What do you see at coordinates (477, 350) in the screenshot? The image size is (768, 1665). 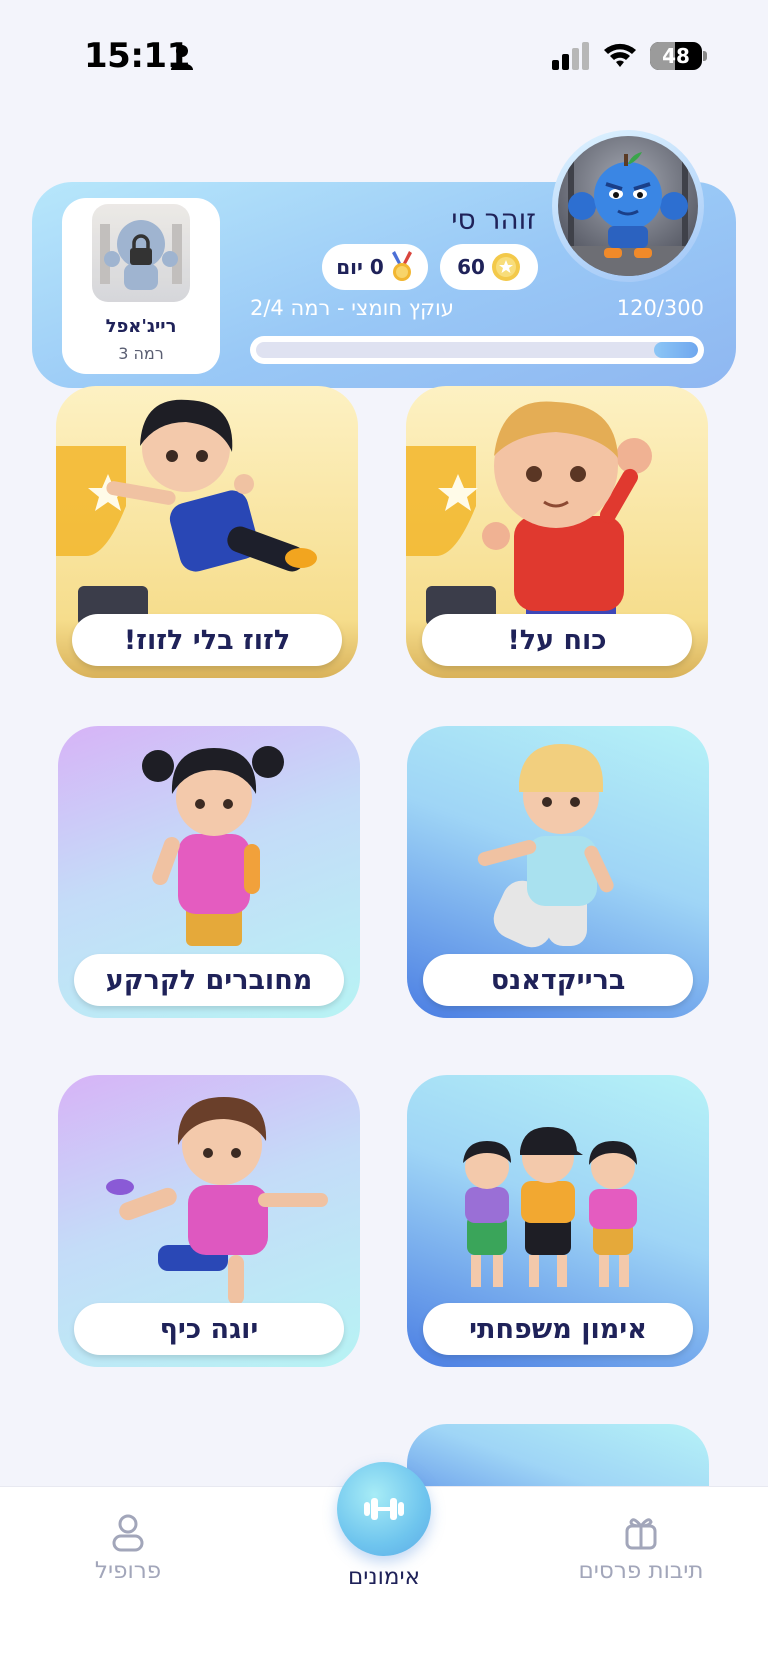 I see `xp-progress-track` at bounding box center [477, 350].